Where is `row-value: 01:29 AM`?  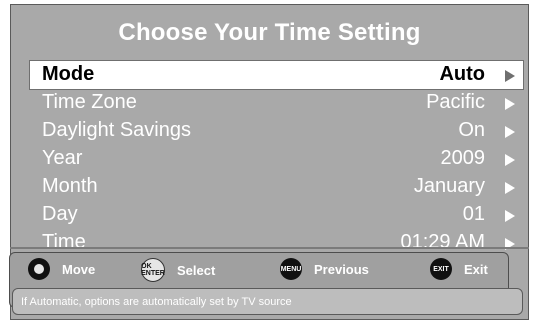 row-value: 01:29 AM is located at coordinates (442, 242).